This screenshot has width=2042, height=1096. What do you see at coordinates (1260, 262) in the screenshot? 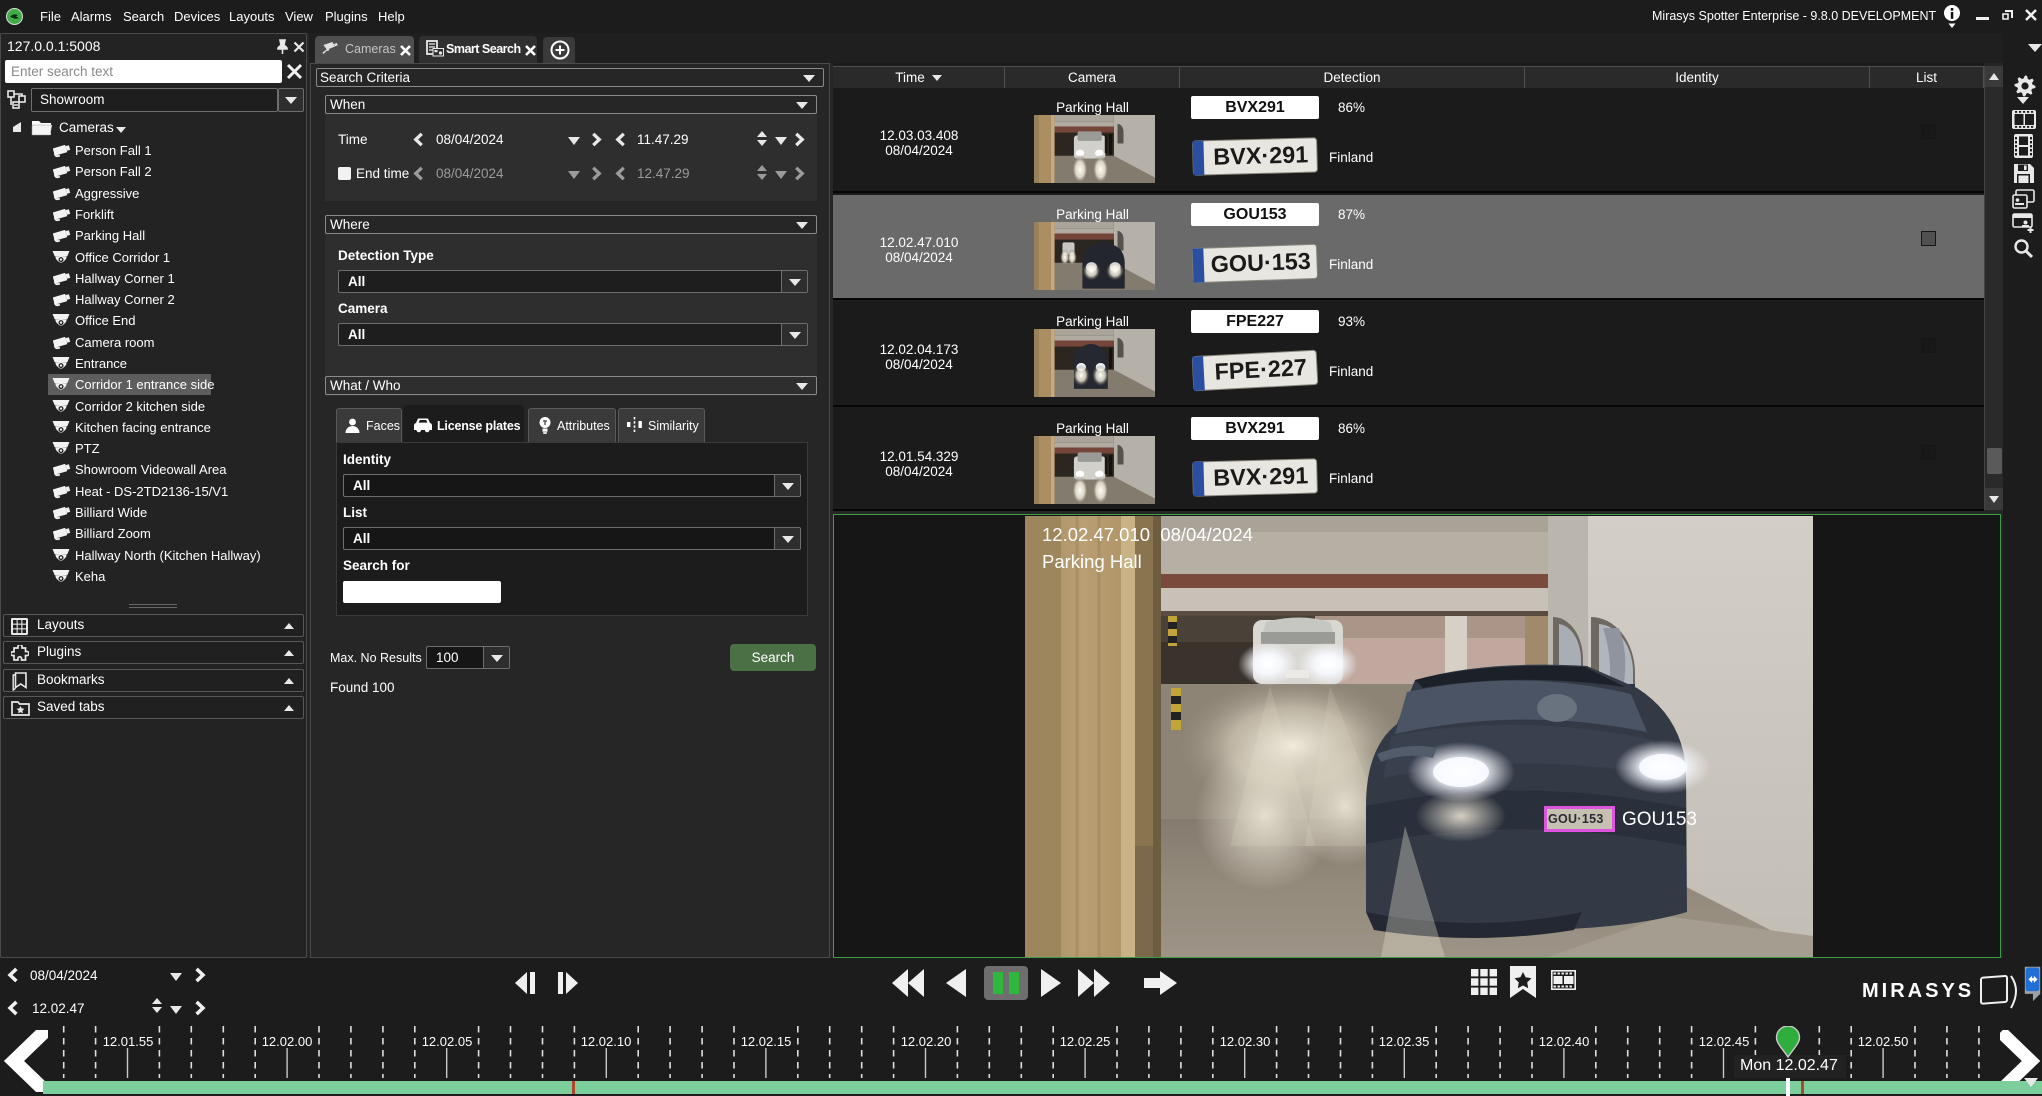
I see `svg-text: GOU·153` at bounding box center [1260, 262].